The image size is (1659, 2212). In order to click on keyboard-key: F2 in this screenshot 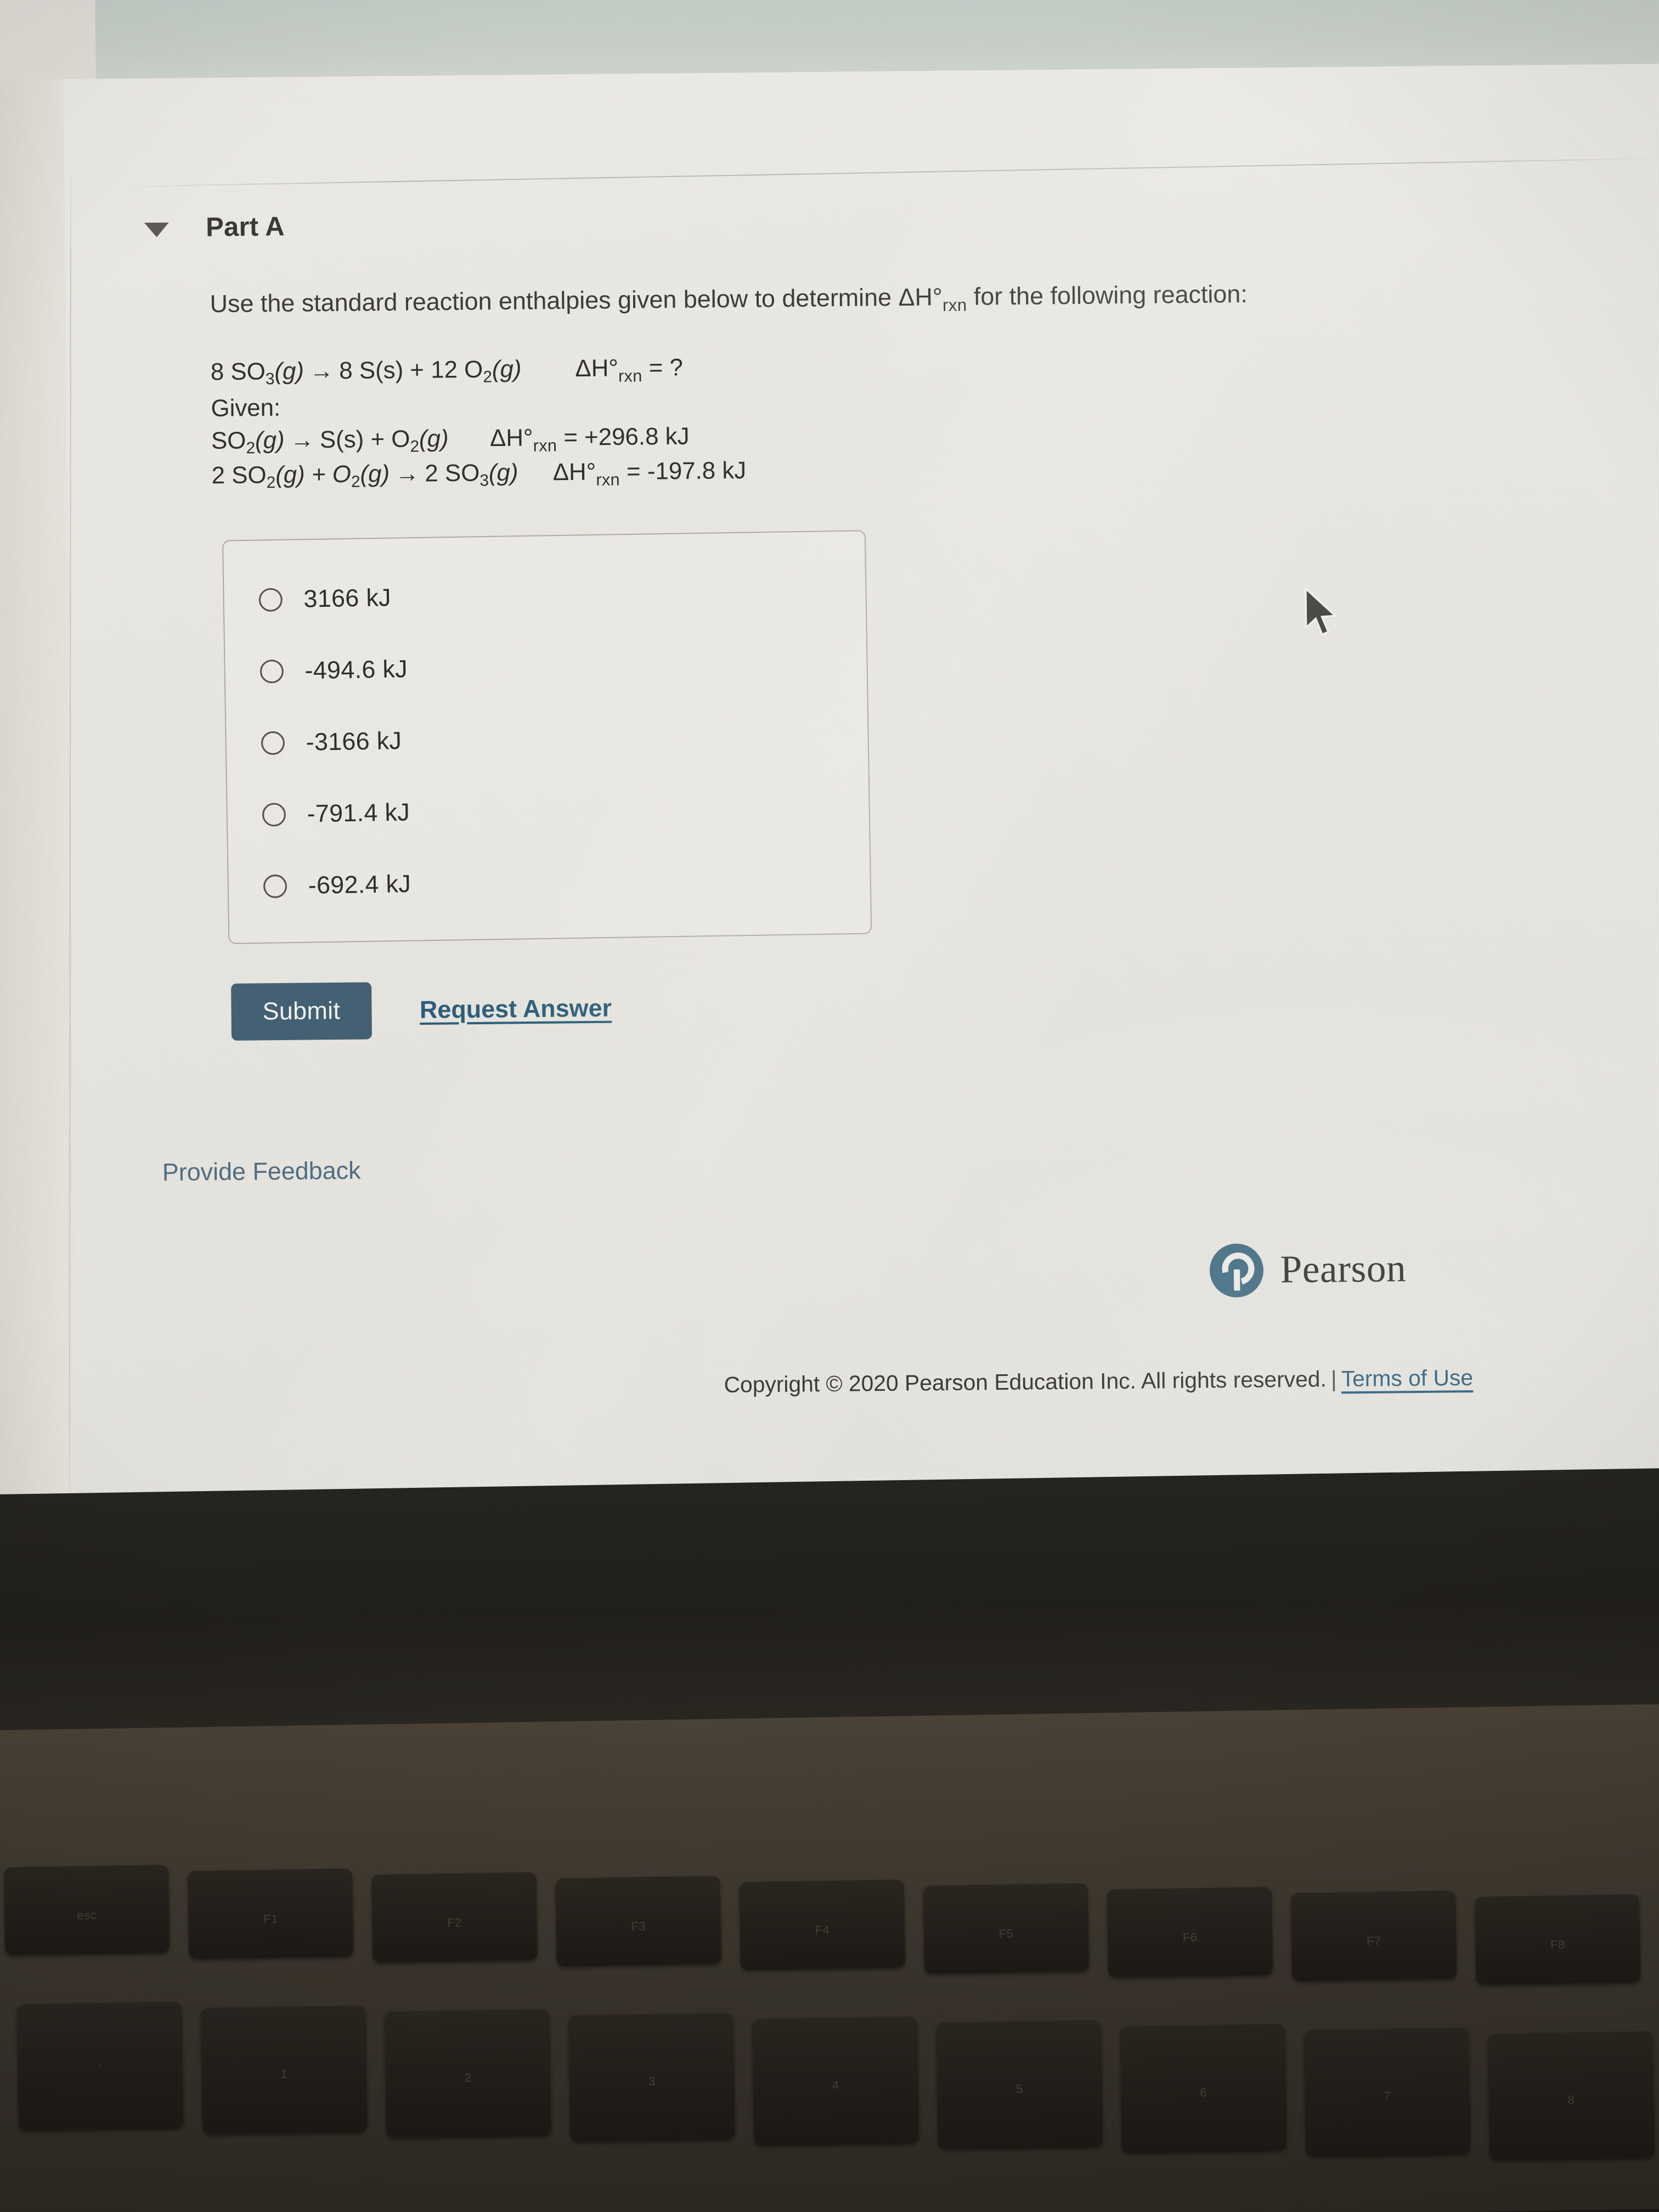, I will do `click(454, 1918)`.